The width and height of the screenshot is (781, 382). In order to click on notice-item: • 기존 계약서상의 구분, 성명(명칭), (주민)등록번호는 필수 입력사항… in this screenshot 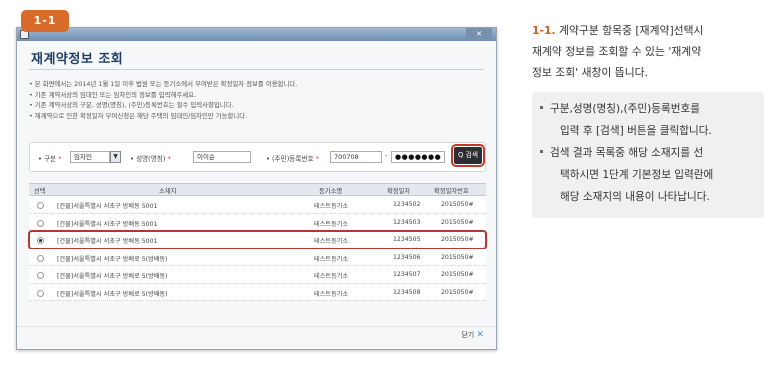, I will do `click(131, 105)`.